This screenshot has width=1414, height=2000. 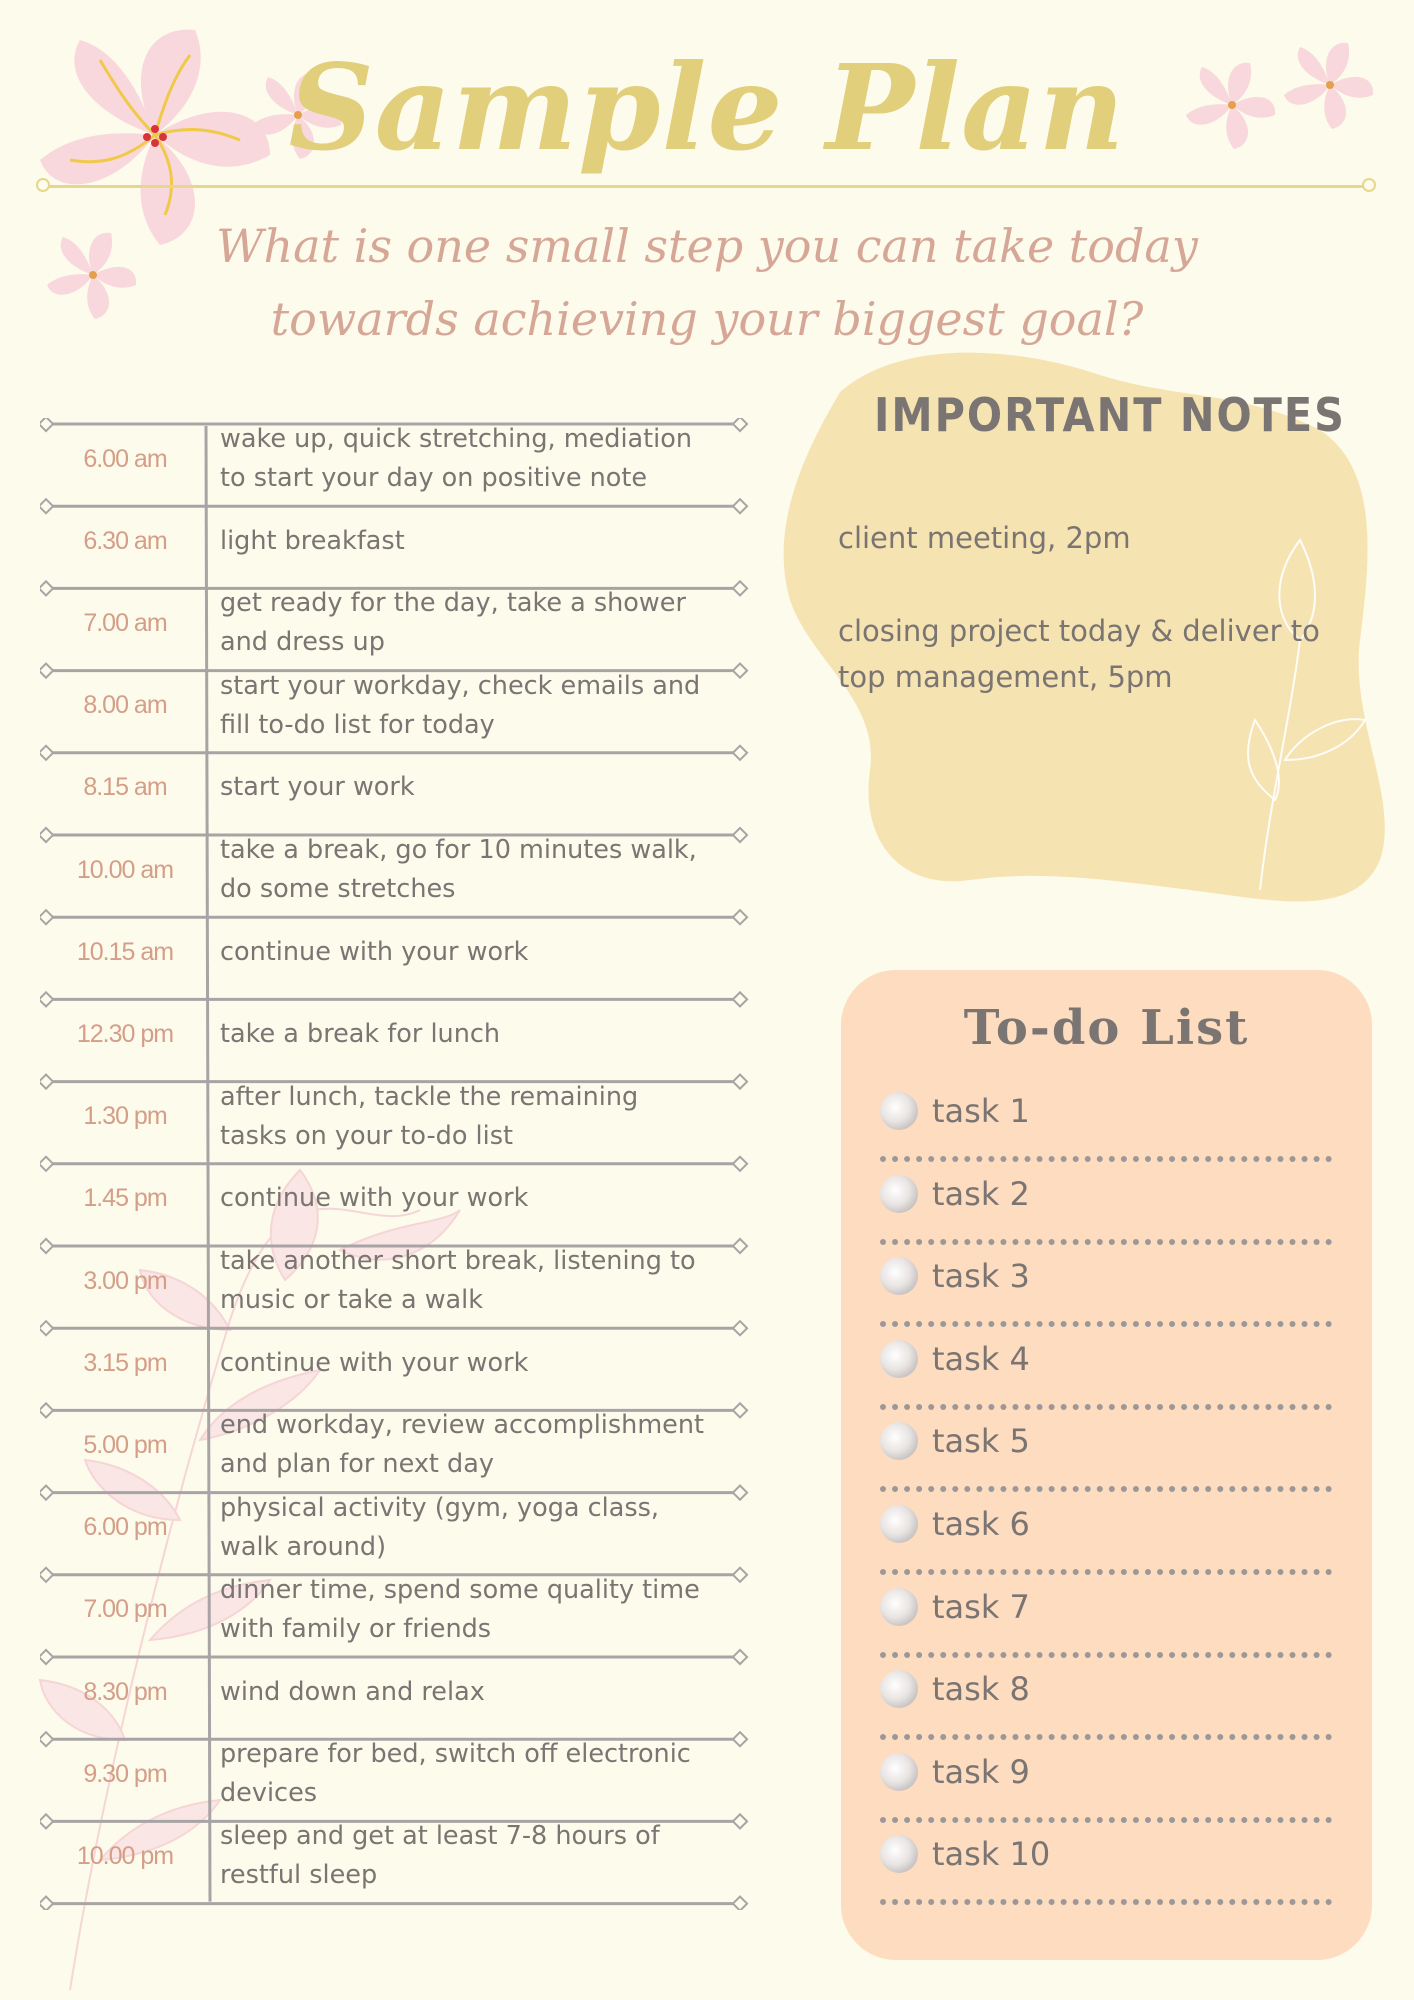 What do you see at coordinates (125, 1444) in the screenshot?
I see `schedule-time: 5.00 pm` at bounding box center [125, 1444].